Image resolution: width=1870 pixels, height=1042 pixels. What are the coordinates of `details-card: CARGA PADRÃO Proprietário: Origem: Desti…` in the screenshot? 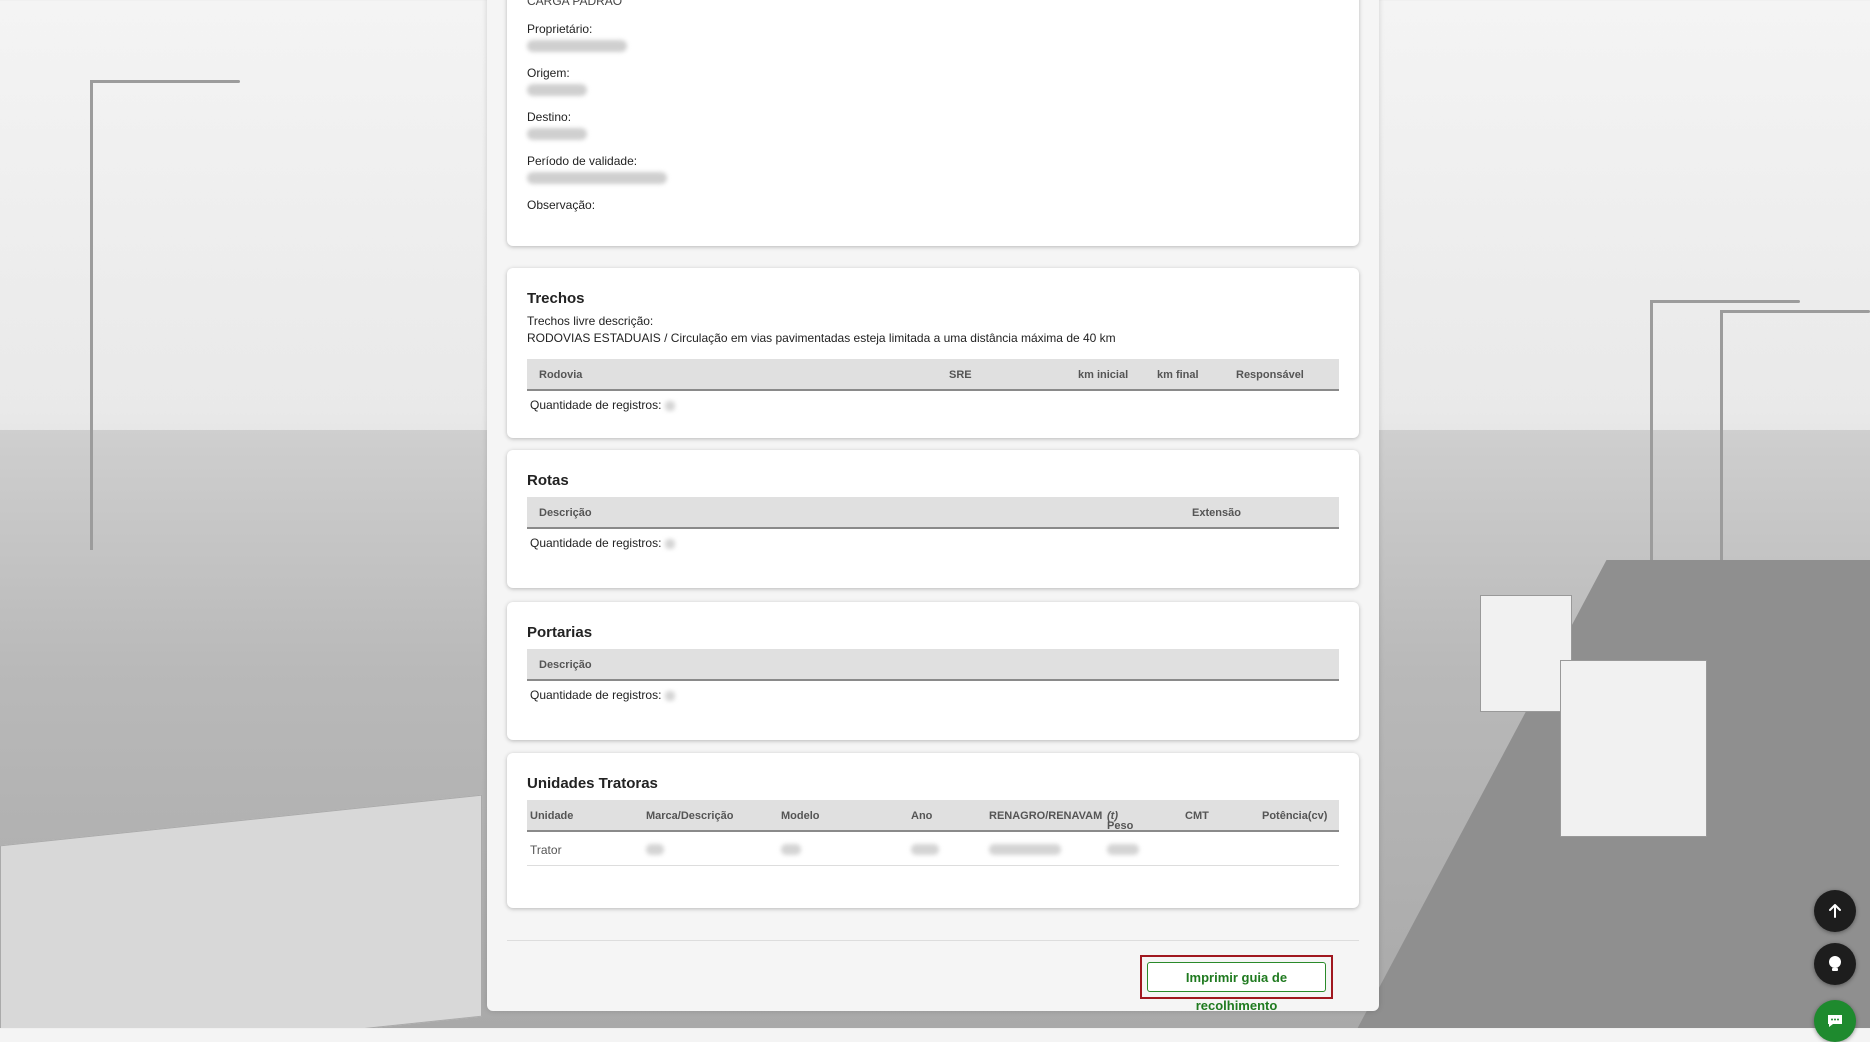 It's located at (933, 123).